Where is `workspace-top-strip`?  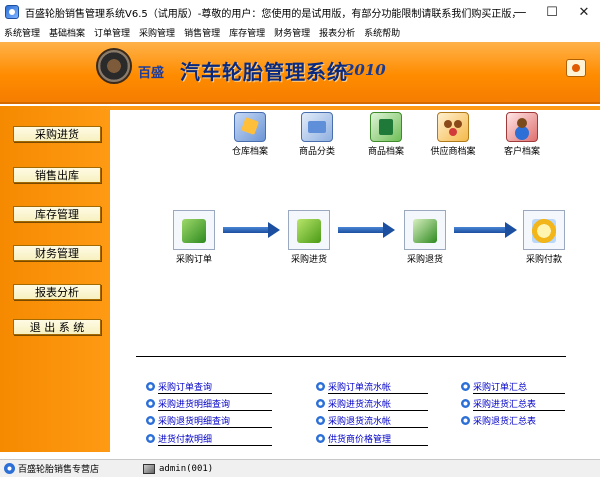
workspace-top-strip is located at coordinates (355, 108).